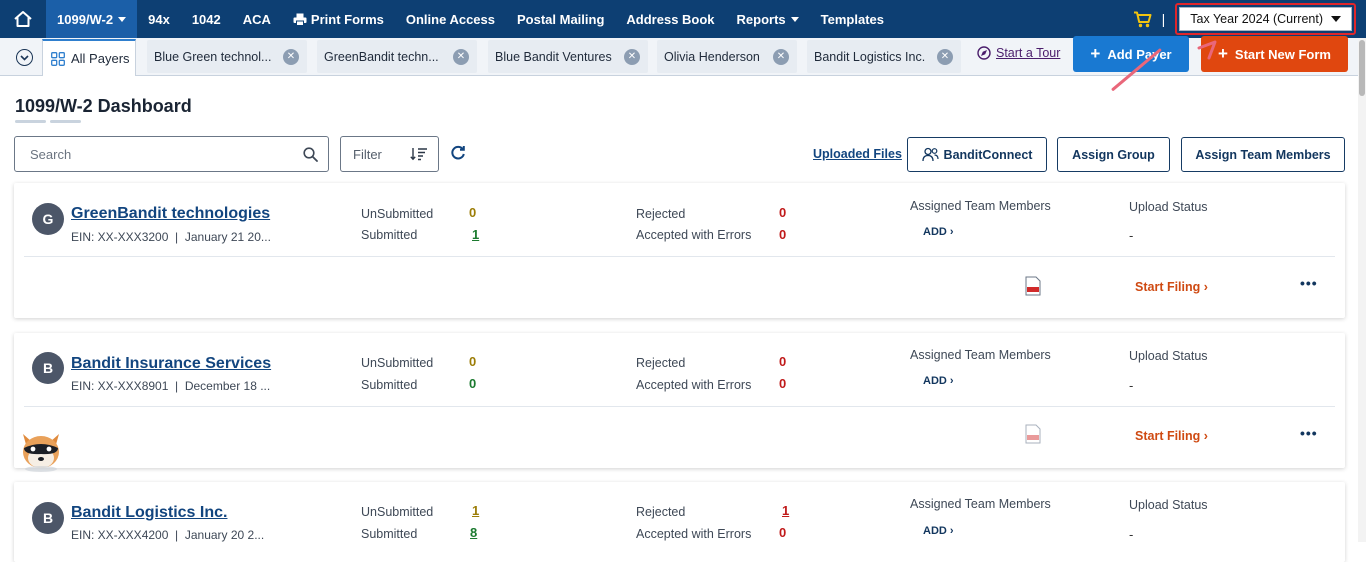  Describe the element at coordinates (120, 237) in the screenshot. I see `payer-ein: EIN: XX-XXX3200` at that location.